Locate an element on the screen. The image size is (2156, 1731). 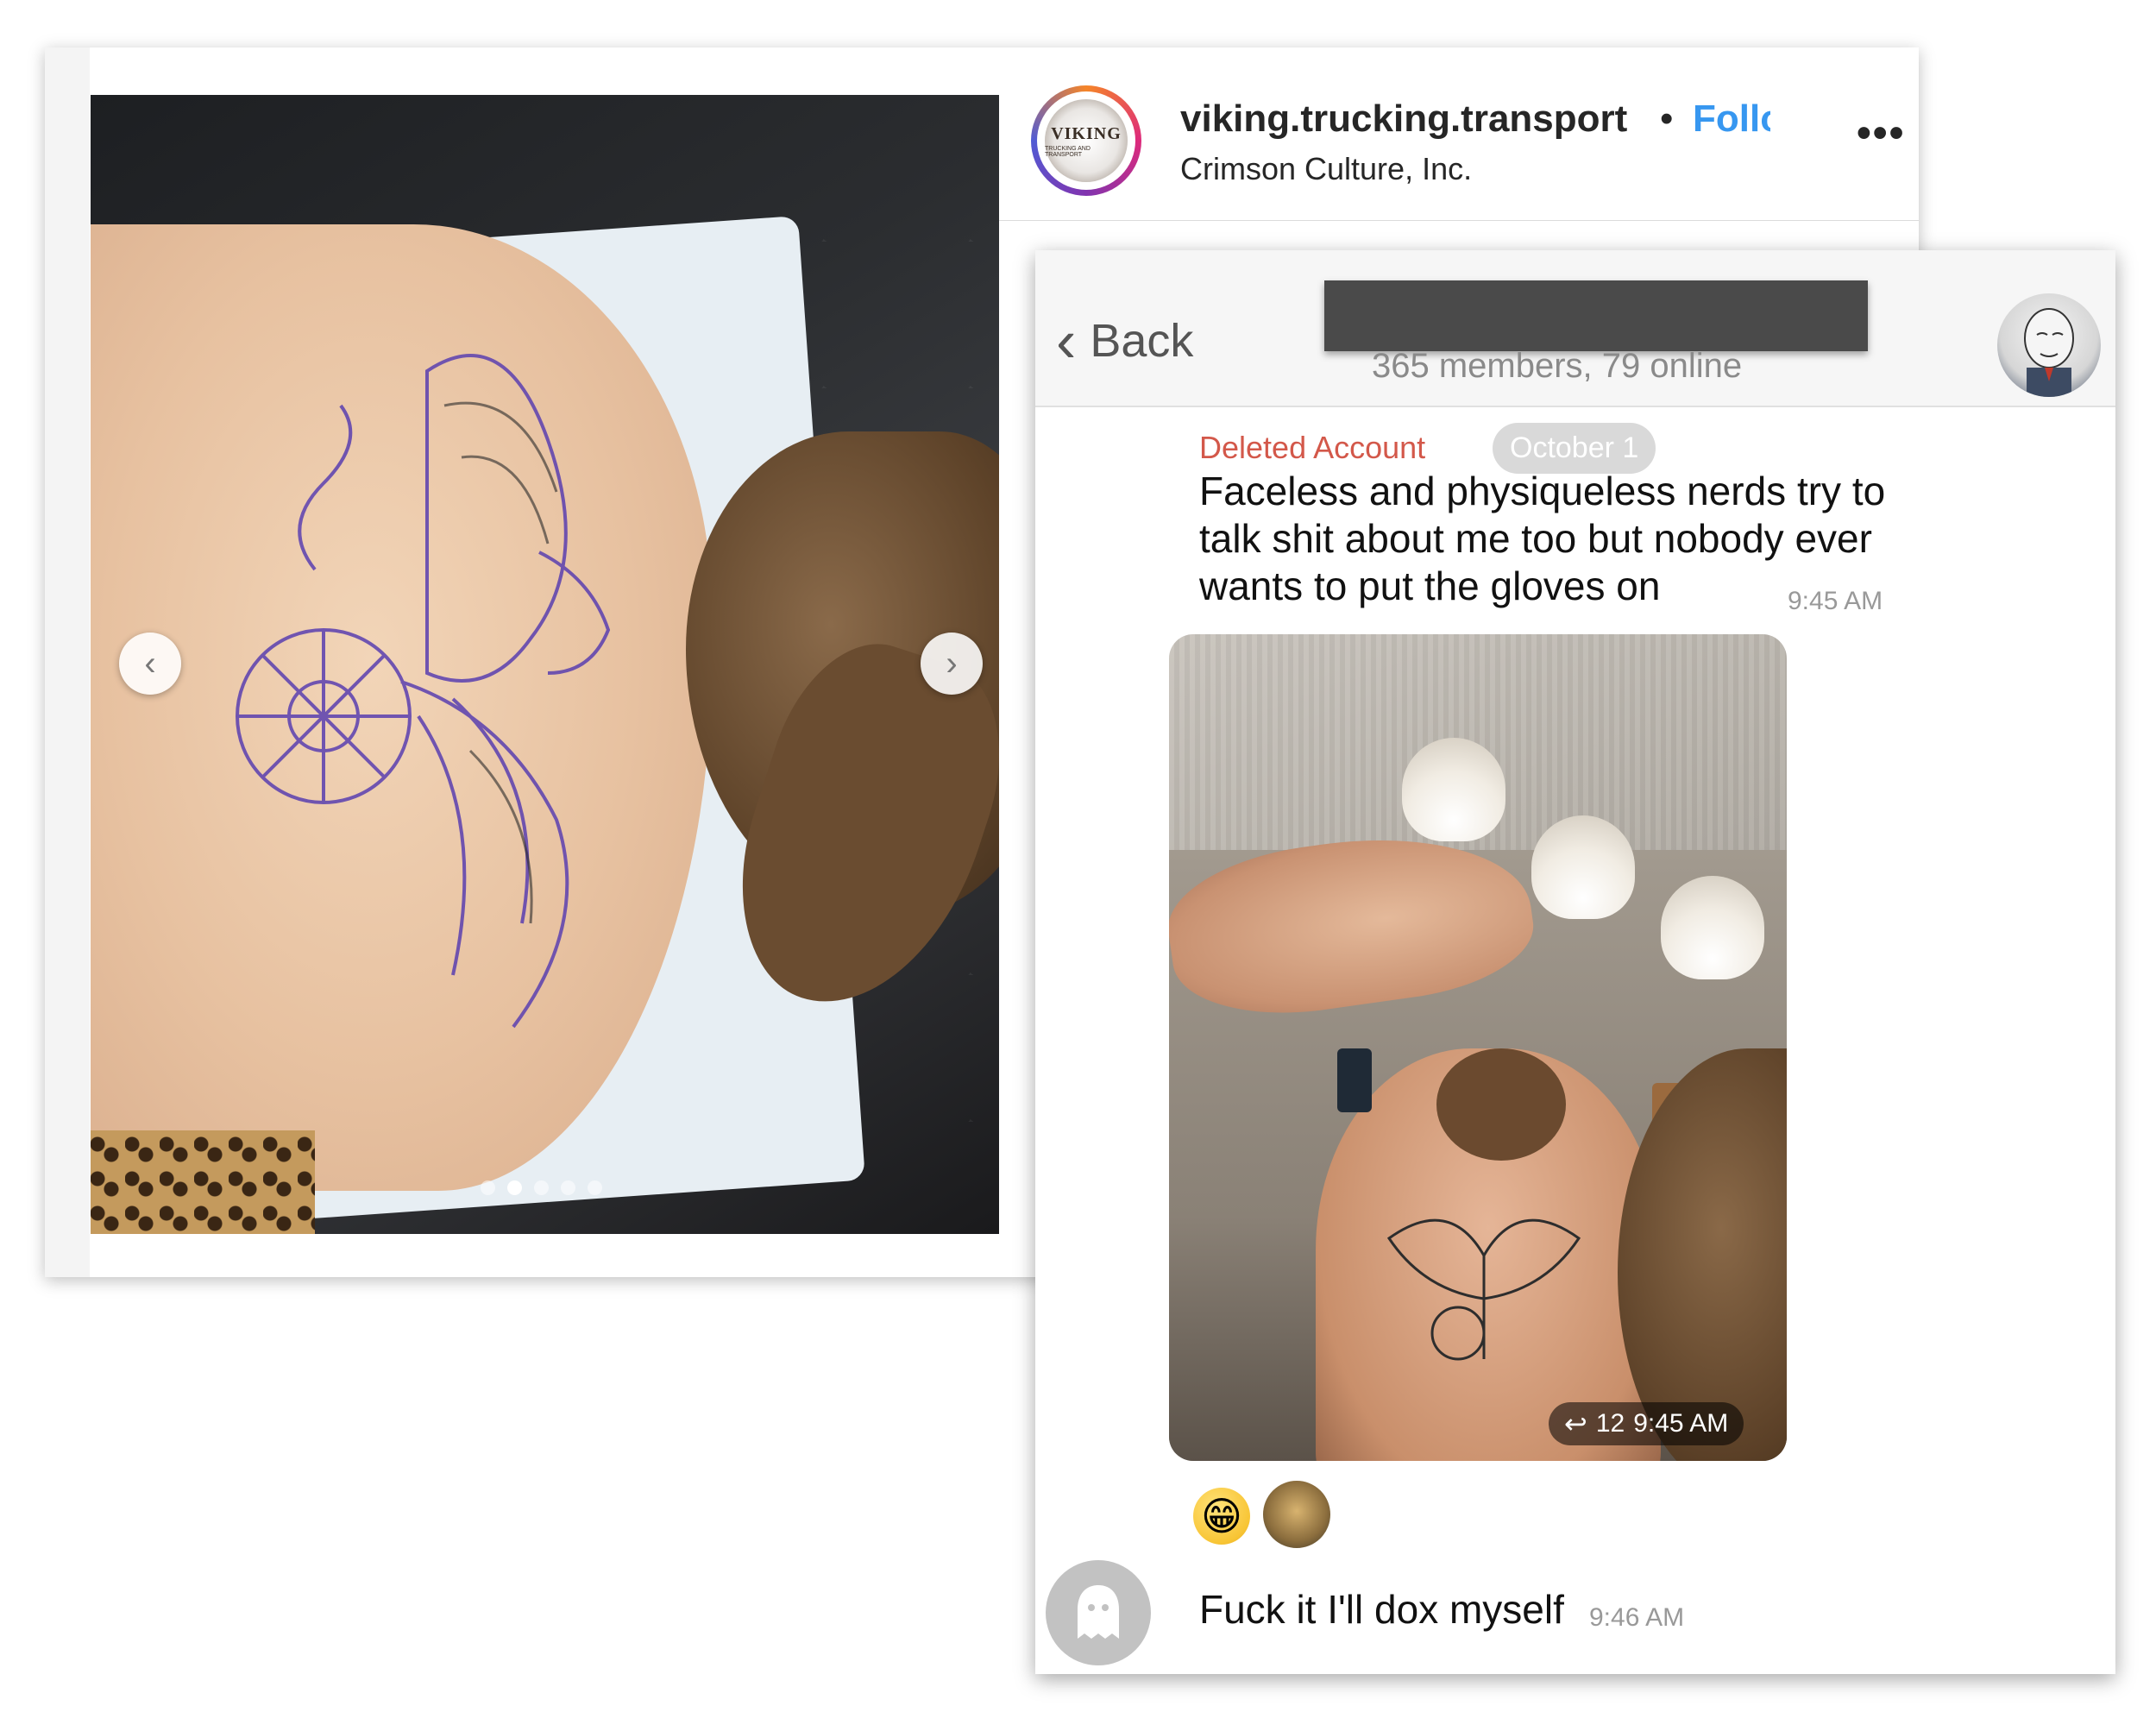
follow-button: Follow is located at coordinates (1732, 119).